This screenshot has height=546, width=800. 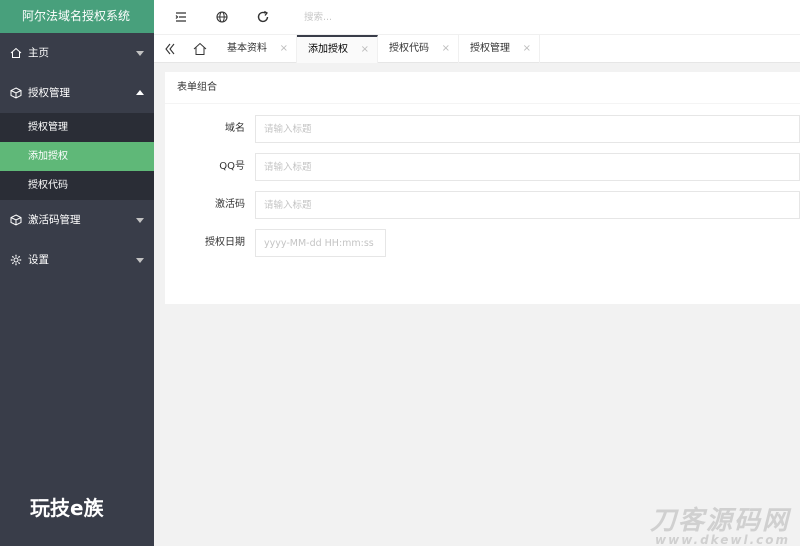 I want to click on submenu-item-add-auth: 添加授权, so click(x=77, y=156).